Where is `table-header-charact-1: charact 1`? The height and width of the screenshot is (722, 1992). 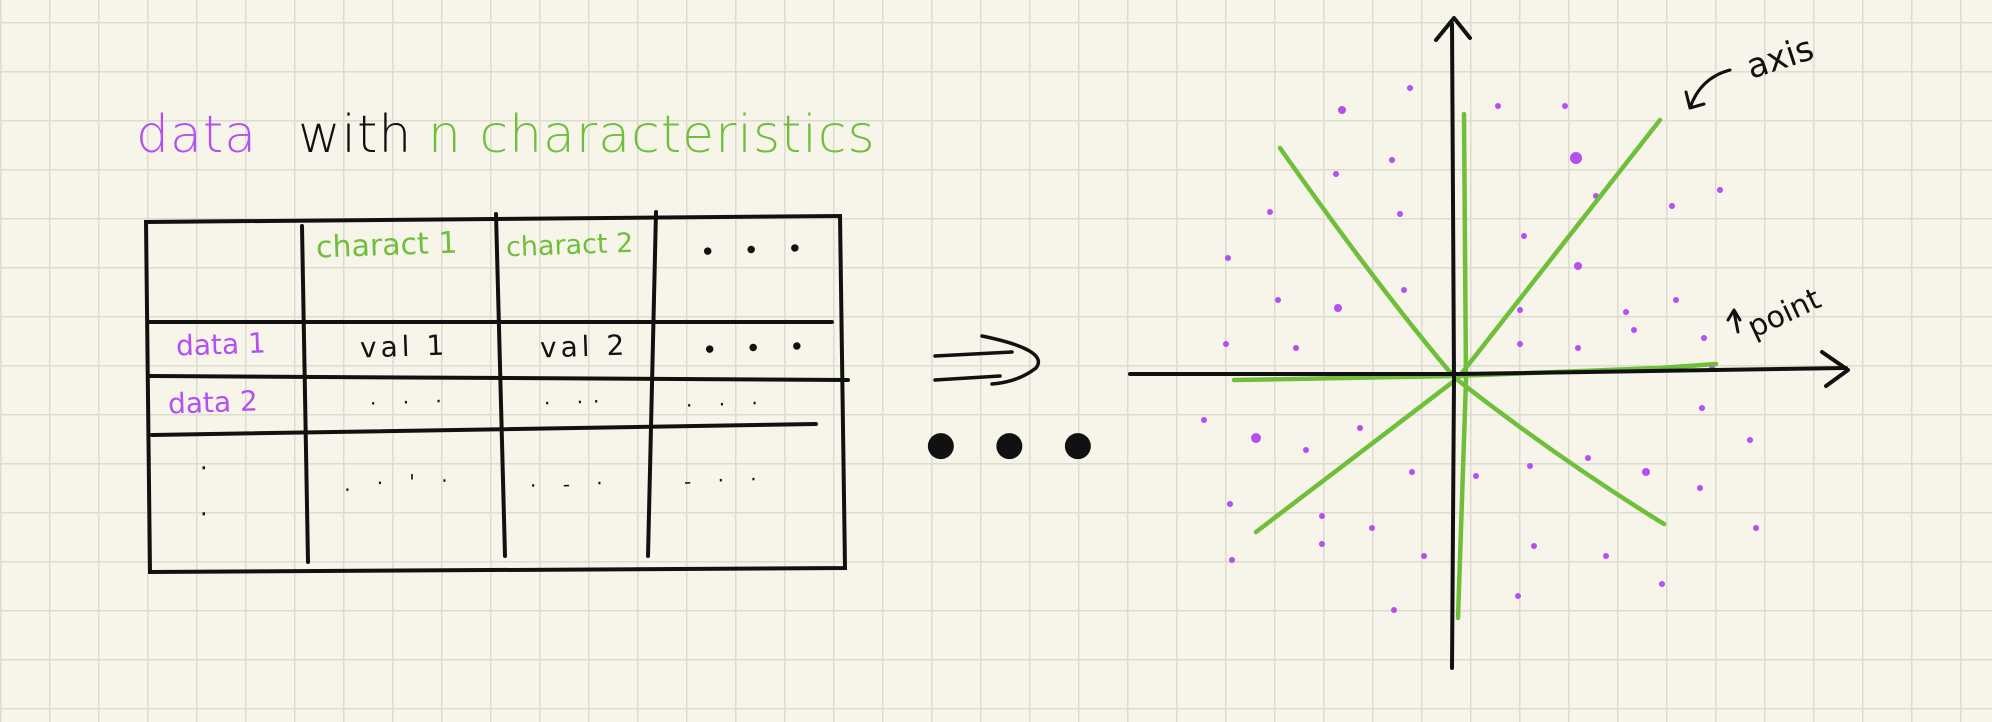 table-header-charact-1: charact 1 is located at coordinates (387, 245).